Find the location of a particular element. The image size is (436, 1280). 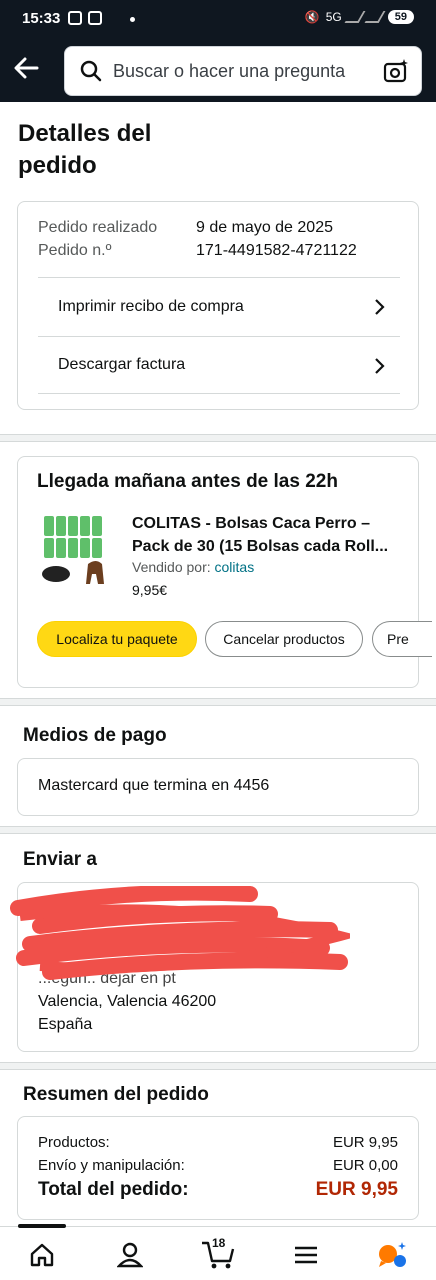

cancel-products-button: Cancelar productos is located at coordinates (284, 639).